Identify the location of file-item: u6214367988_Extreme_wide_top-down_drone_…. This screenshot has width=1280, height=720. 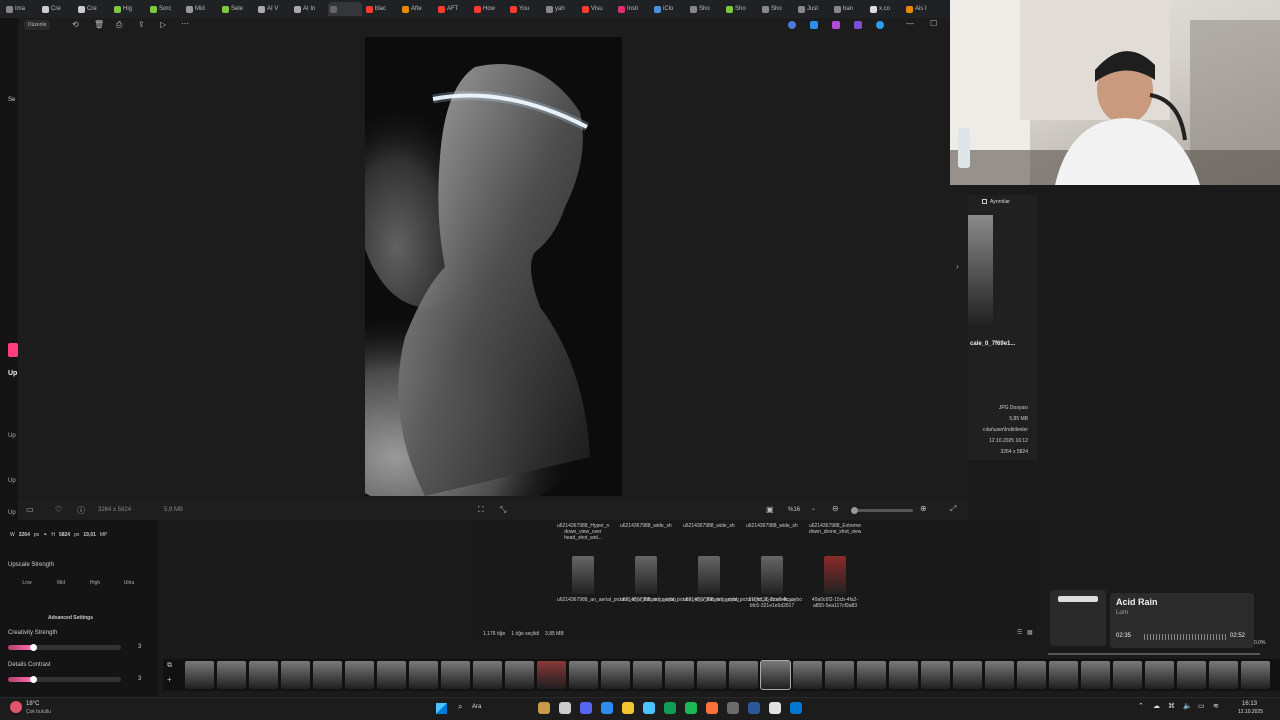
(835, 566).